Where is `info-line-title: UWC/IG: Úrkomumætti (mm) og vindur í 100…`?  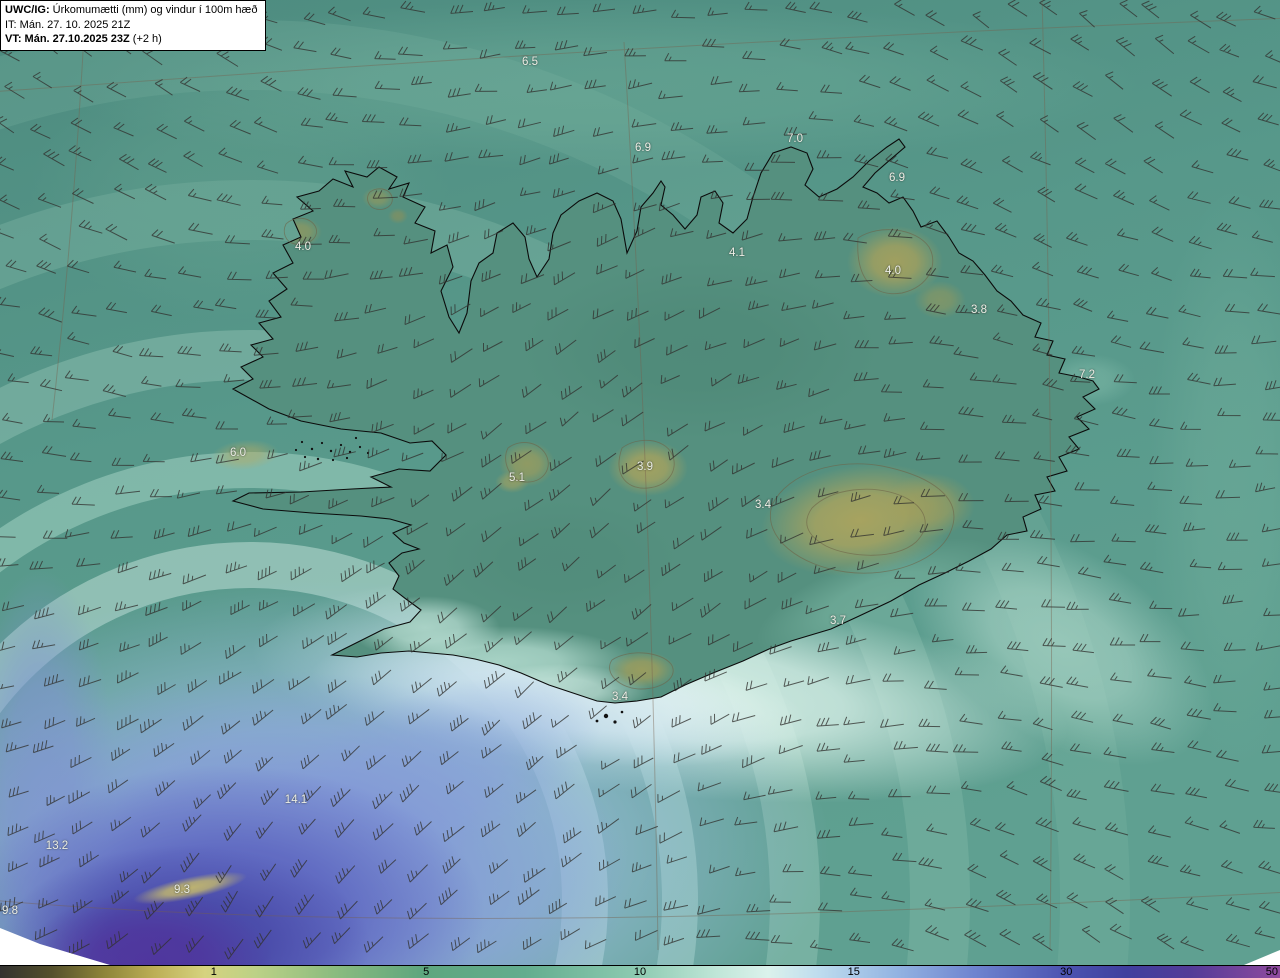 info-line-title: UWC/IG: Úrkomumætti (mm) og vindur í 100… is located at coordinates (131, 10).